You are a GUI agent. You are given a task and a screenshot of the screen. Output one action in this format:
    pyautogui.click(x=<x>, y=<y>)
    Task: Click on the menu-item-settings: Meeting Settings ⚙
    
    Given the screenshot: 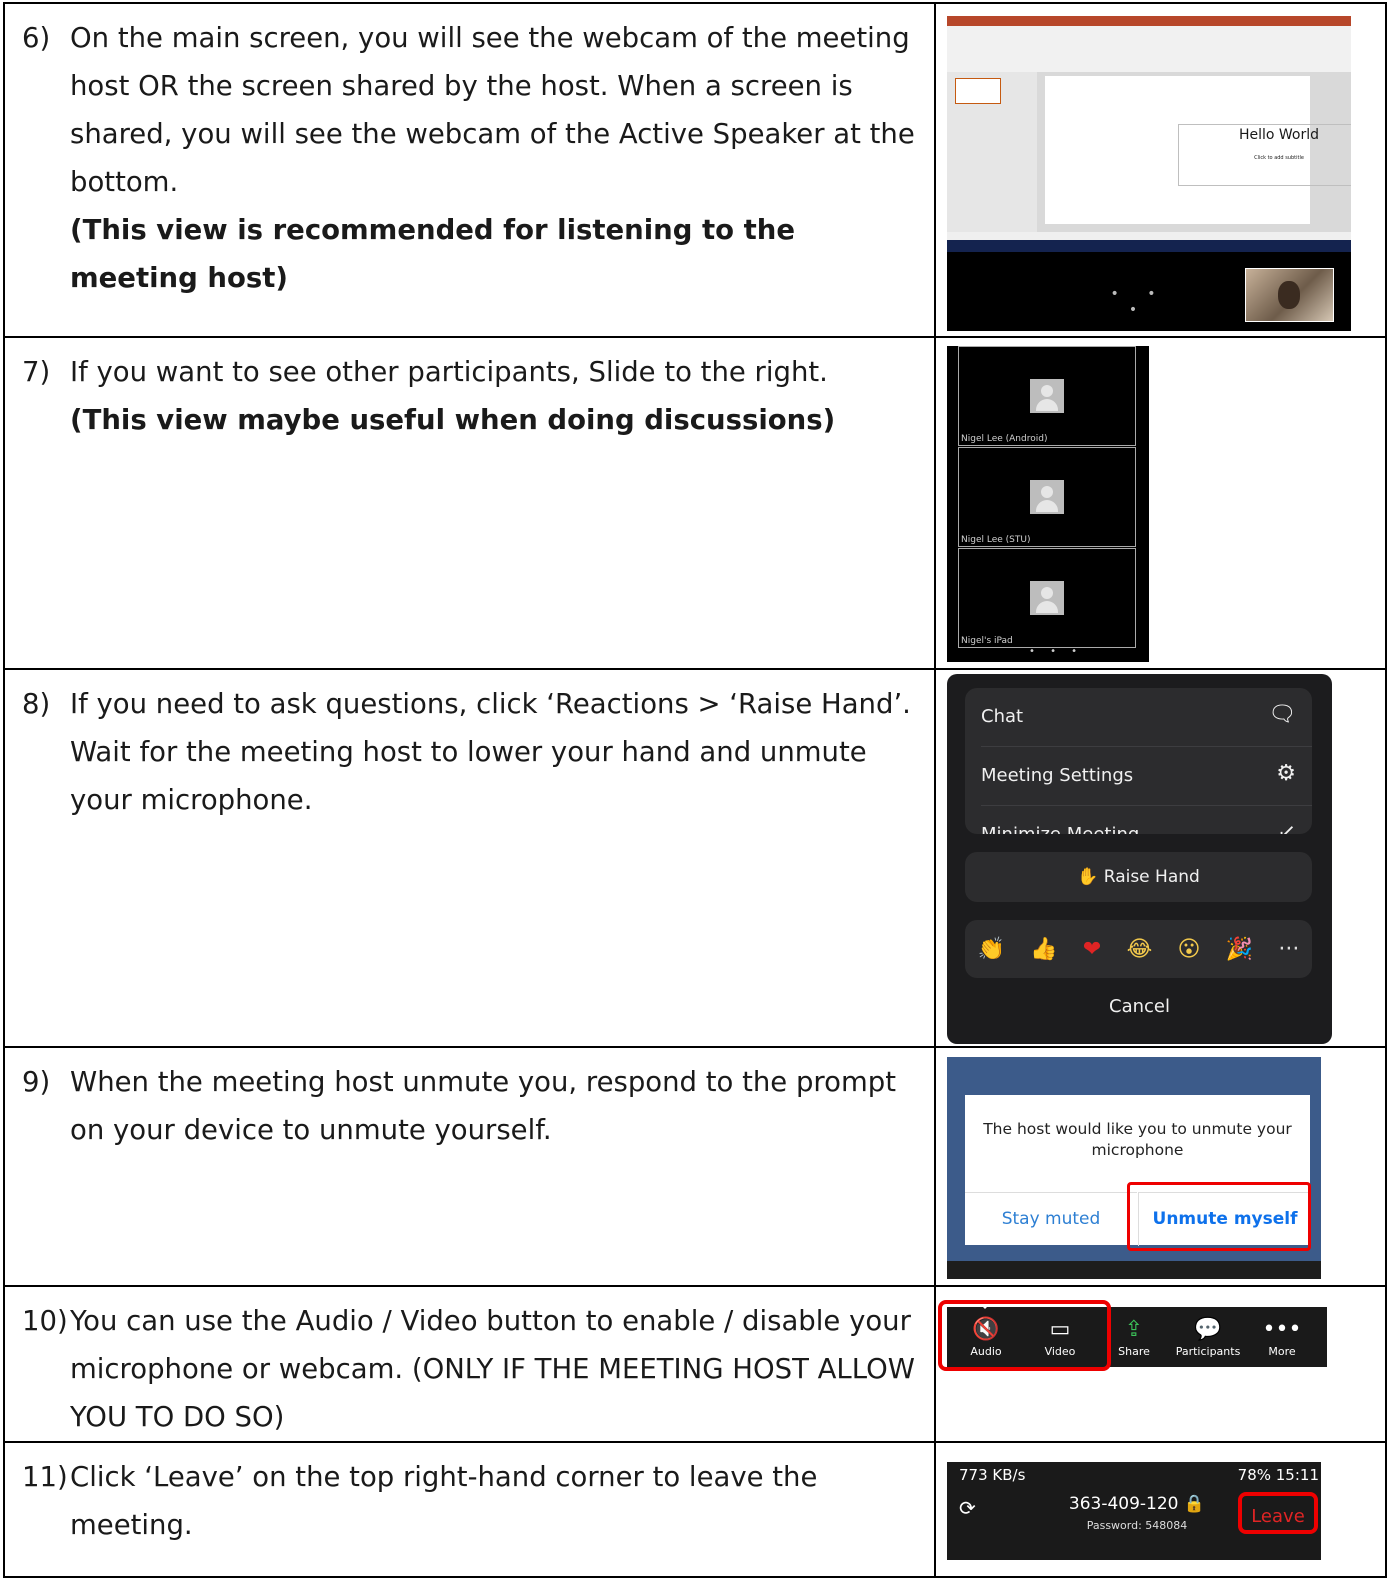 What is the action you would take?
    pyautogui.click(x=1138, y=776)
    